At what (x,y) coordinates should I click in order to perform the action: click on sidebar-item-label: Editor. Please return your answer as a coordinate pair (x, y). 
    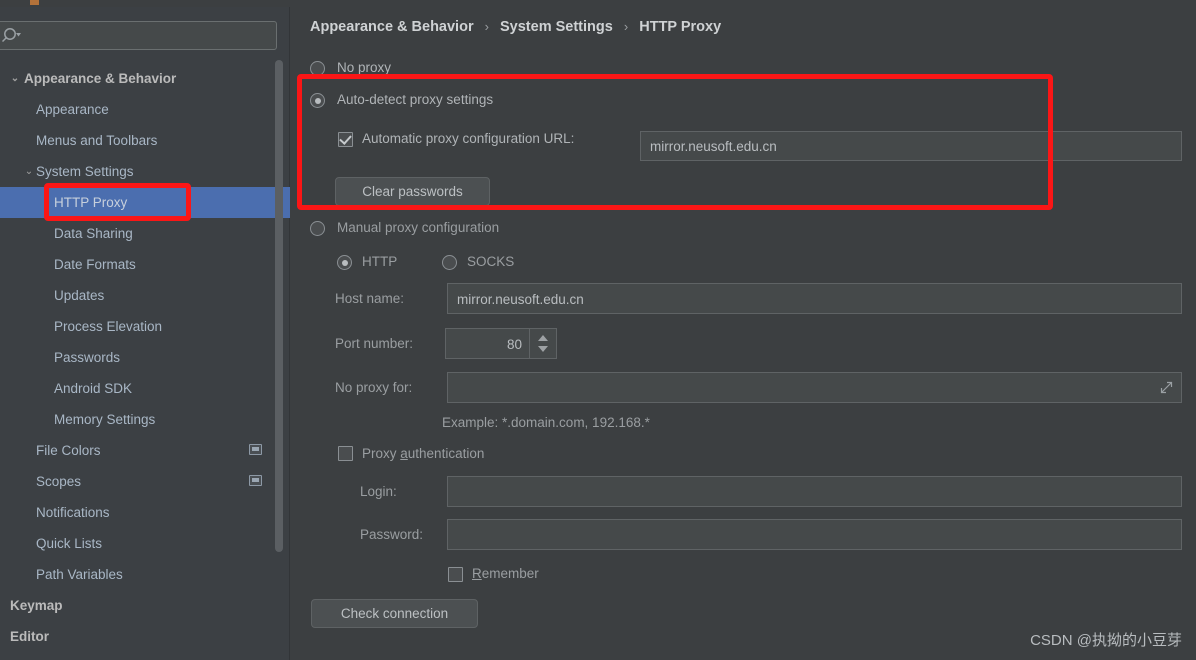
    Looking at the image, I should click on (29, 636).